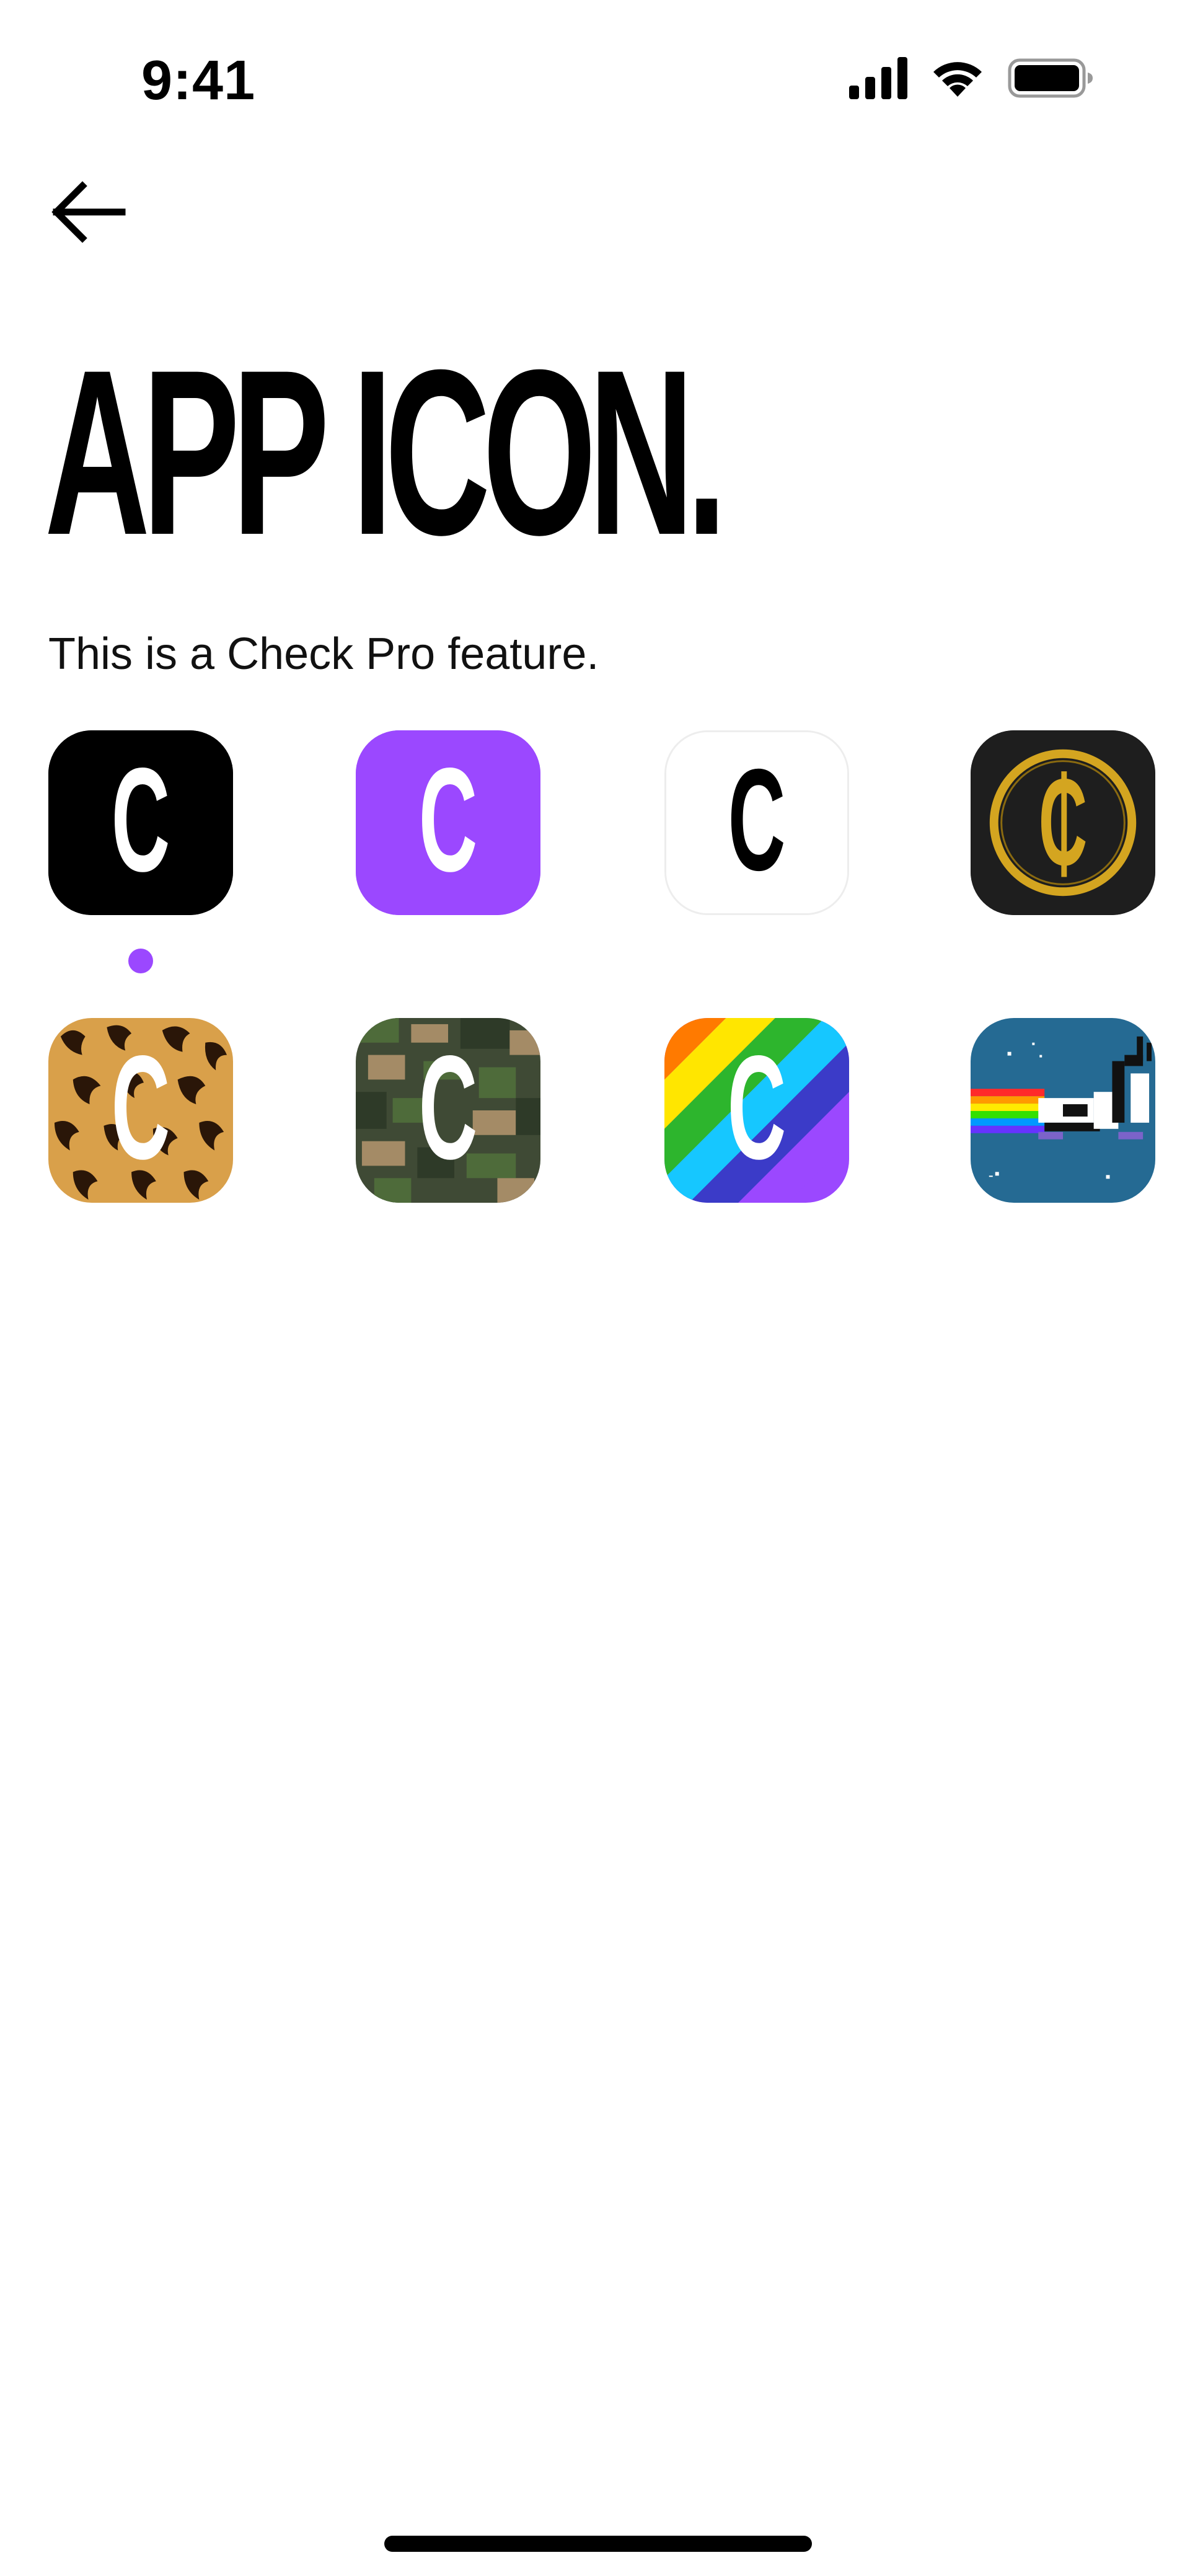 This screenshot has width=1190, height=2576. I want to click on status-icons, so click(982, 82).